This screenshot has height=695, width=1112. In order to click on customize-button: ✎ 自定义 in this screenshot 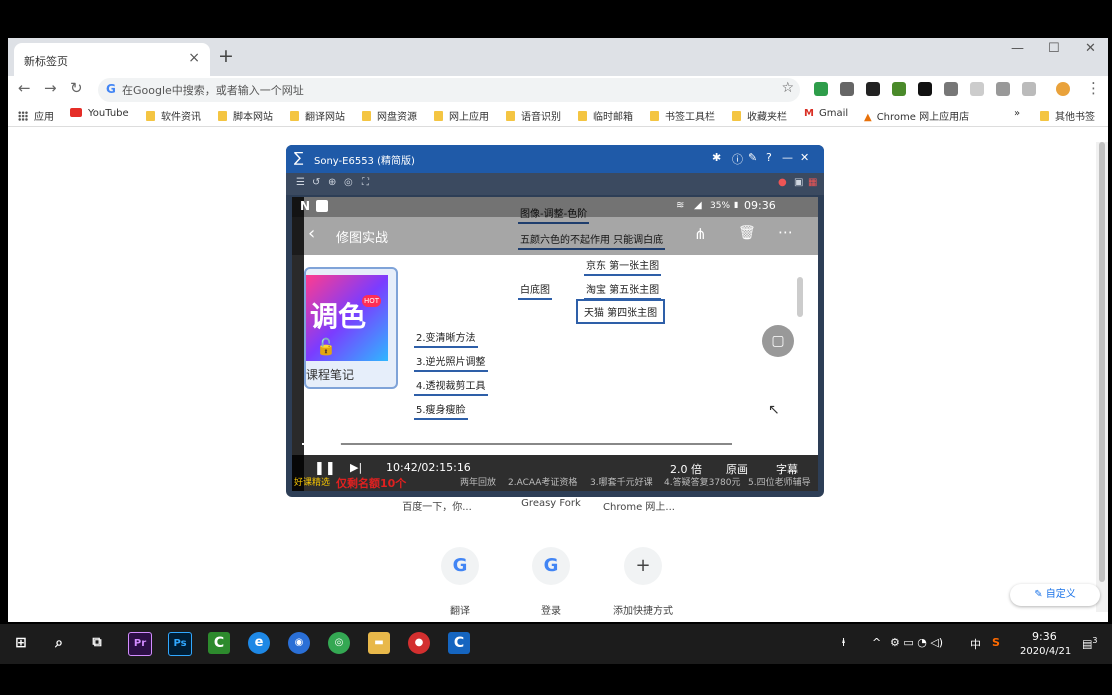, I will do `click(1055, 595)`.